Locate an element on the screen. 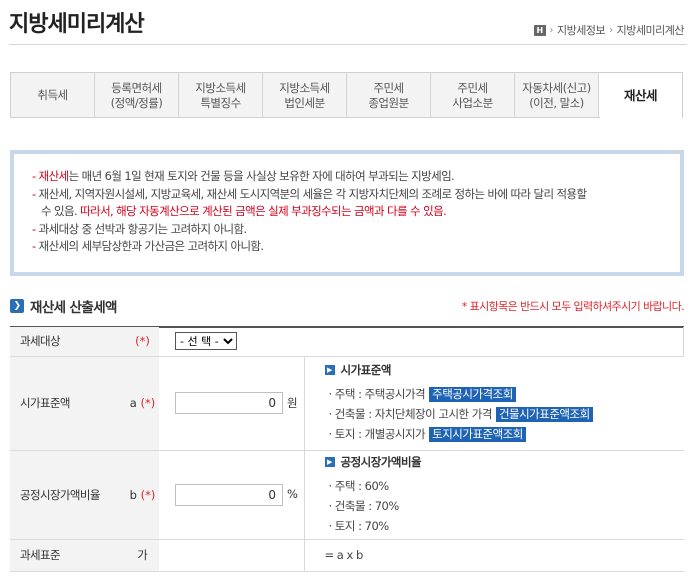 This screenshot has height=578, width=696. description-line: · 건축물 : 자치단체장이 고시한 가격 건물시가표준액조회 is located at coordinates (504, 414).